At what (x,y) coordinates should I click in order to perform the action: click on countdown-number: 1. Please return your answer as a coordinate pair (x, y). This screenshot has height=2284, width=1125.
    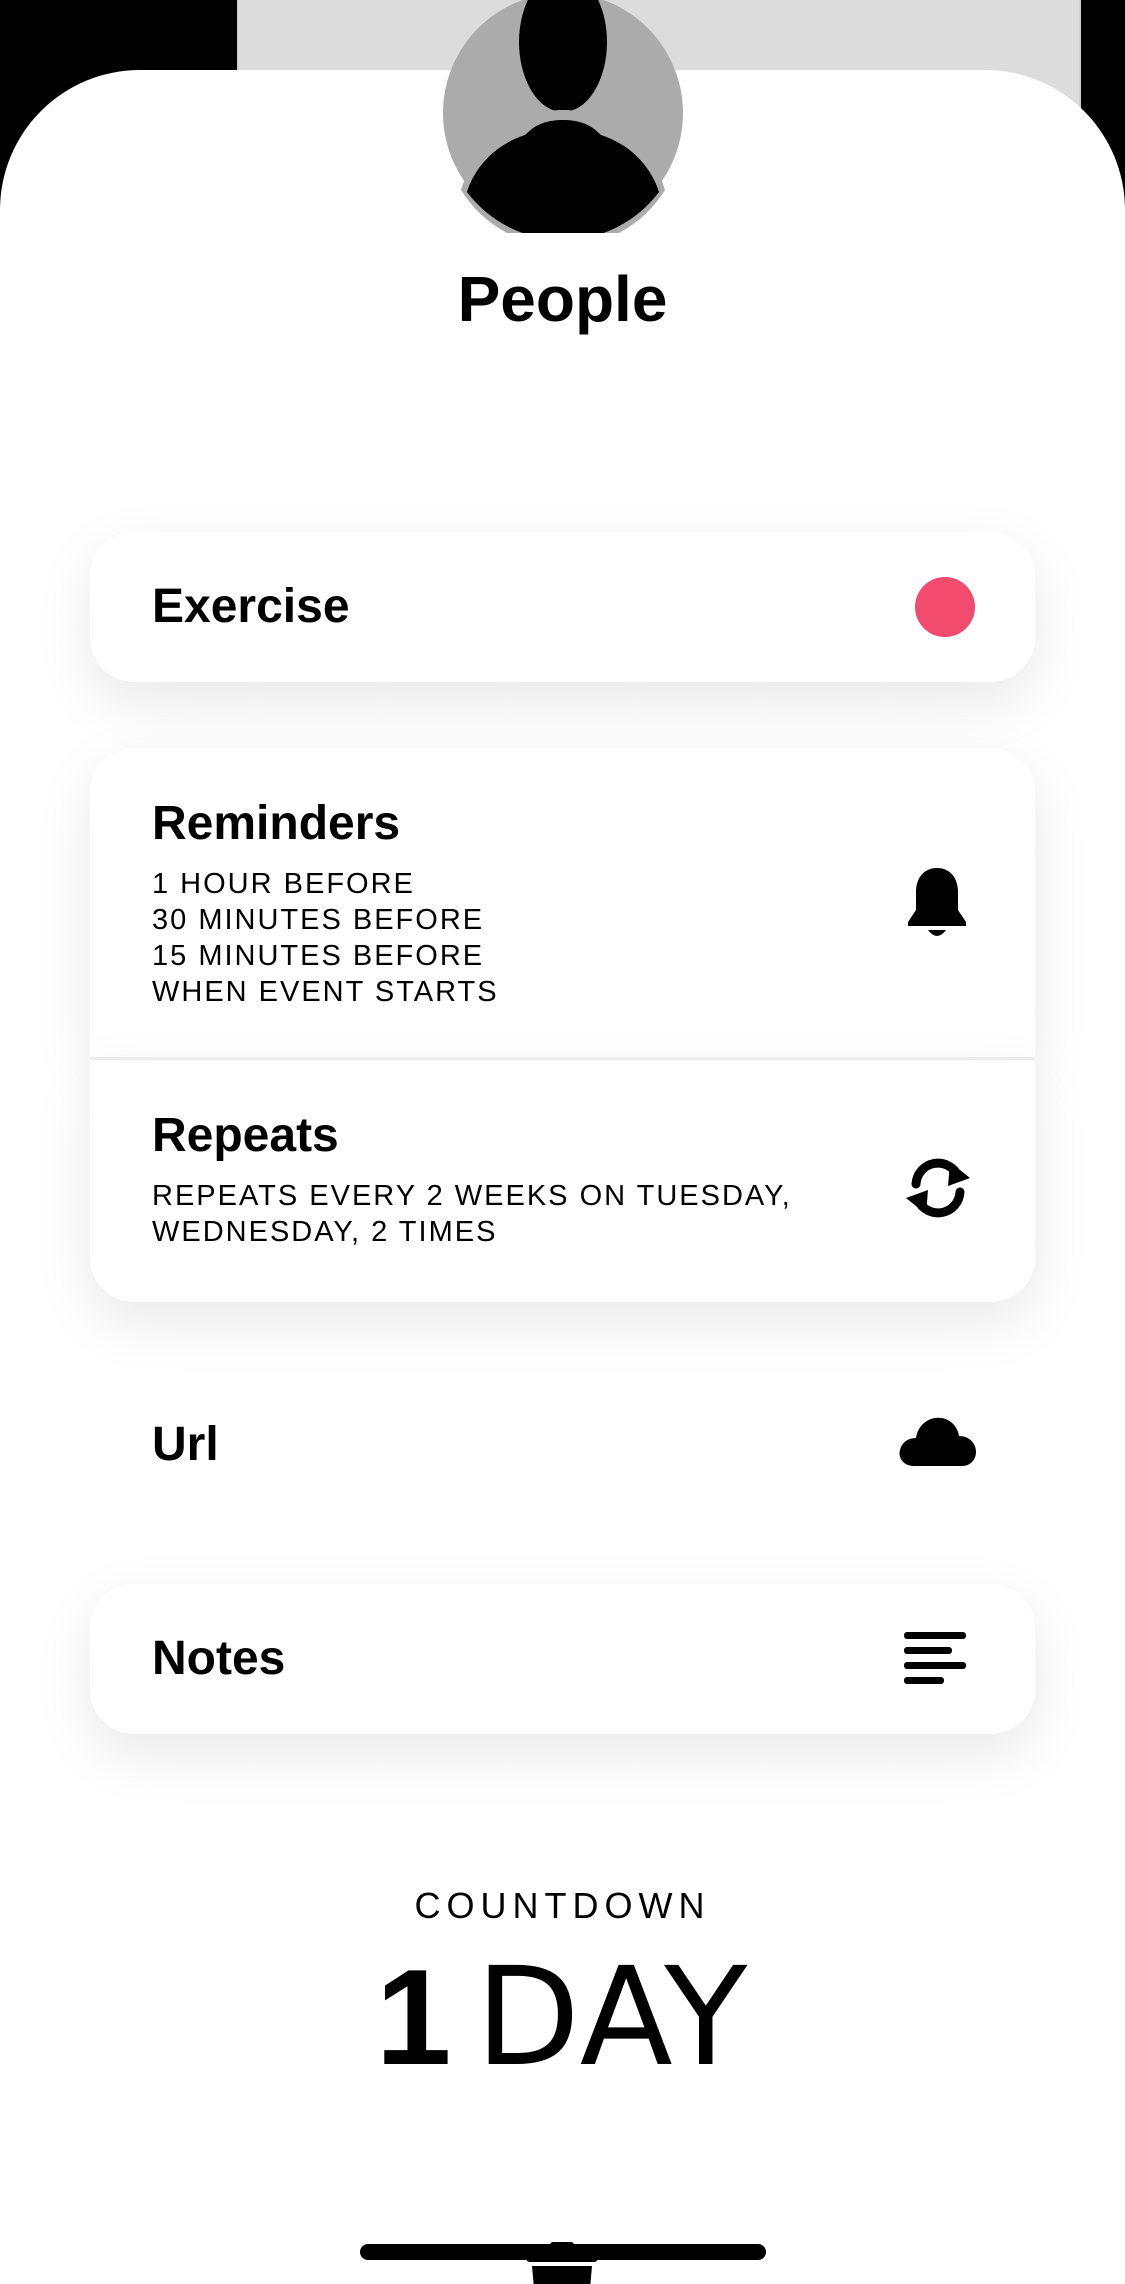
    Looking at the image, I should click on (413, 2017).